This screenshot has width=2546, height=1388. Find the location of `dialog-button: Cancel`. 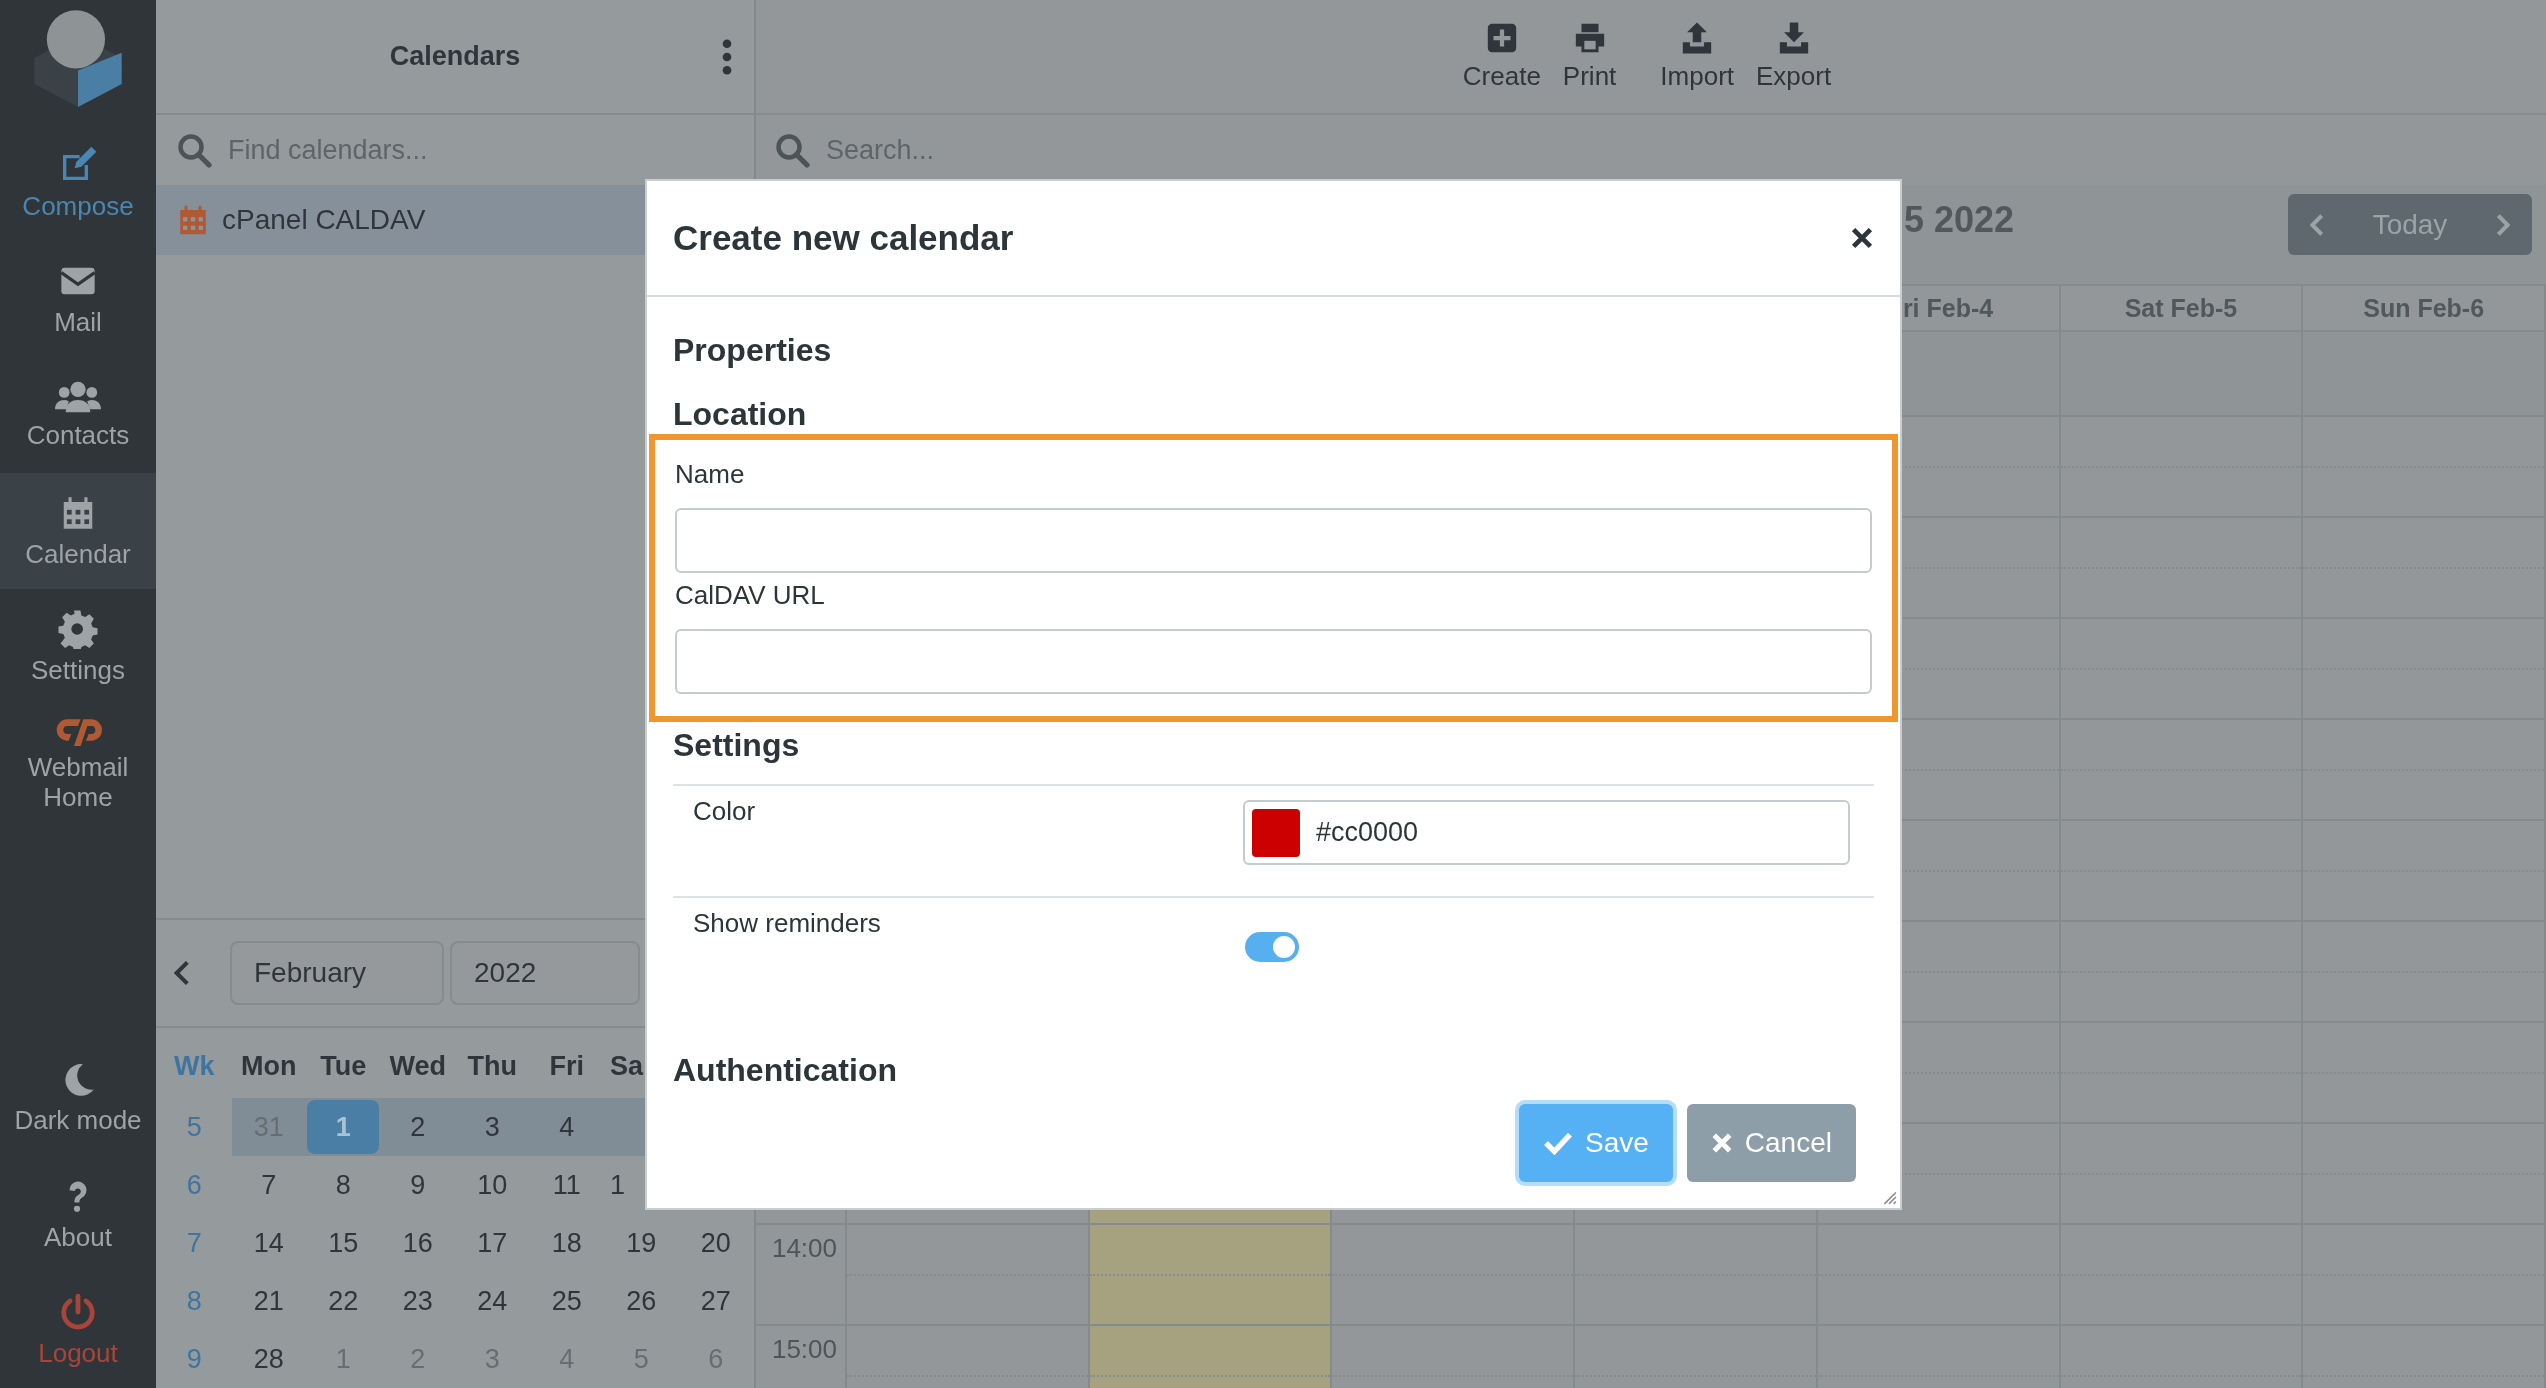

dialog-button: Cancel is located at coordinates (1771, 1143).